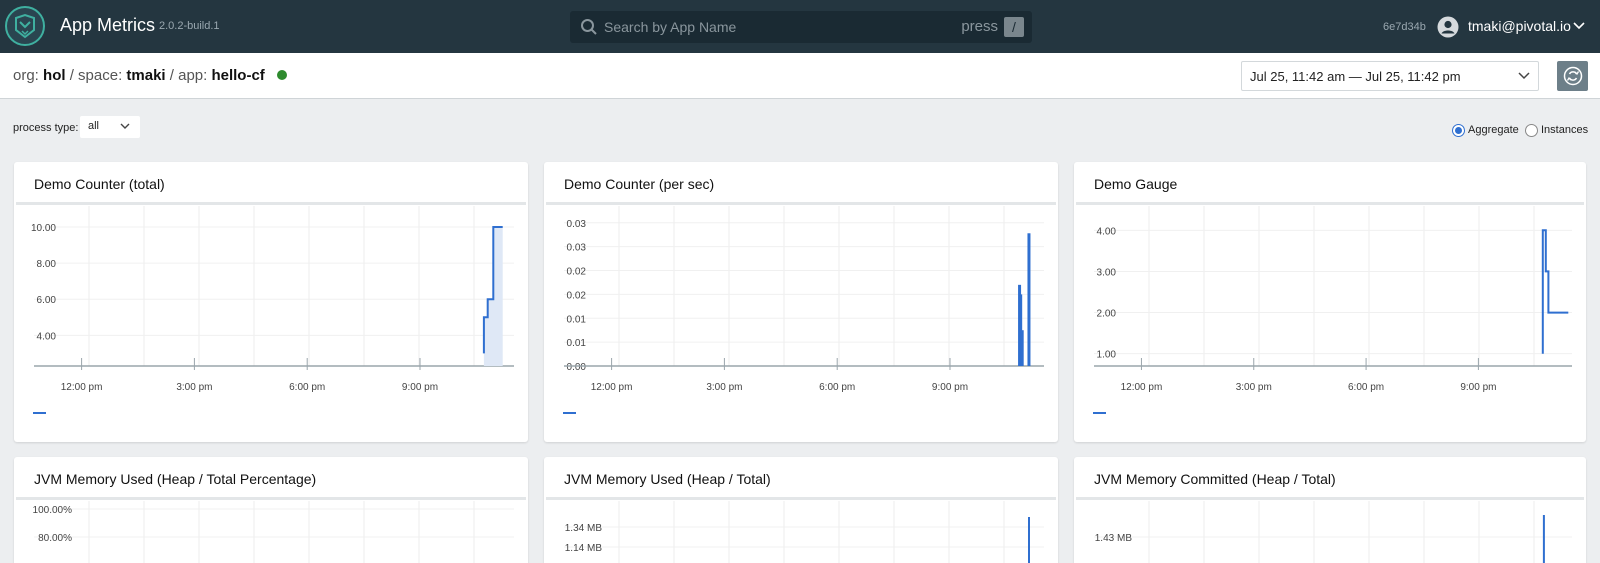 The width and height of the screenshot is (1600, 563). Describe the element at coordinates (1136, 184) in the screenshot. I see `chart-title: Demo Gauge` at that location.